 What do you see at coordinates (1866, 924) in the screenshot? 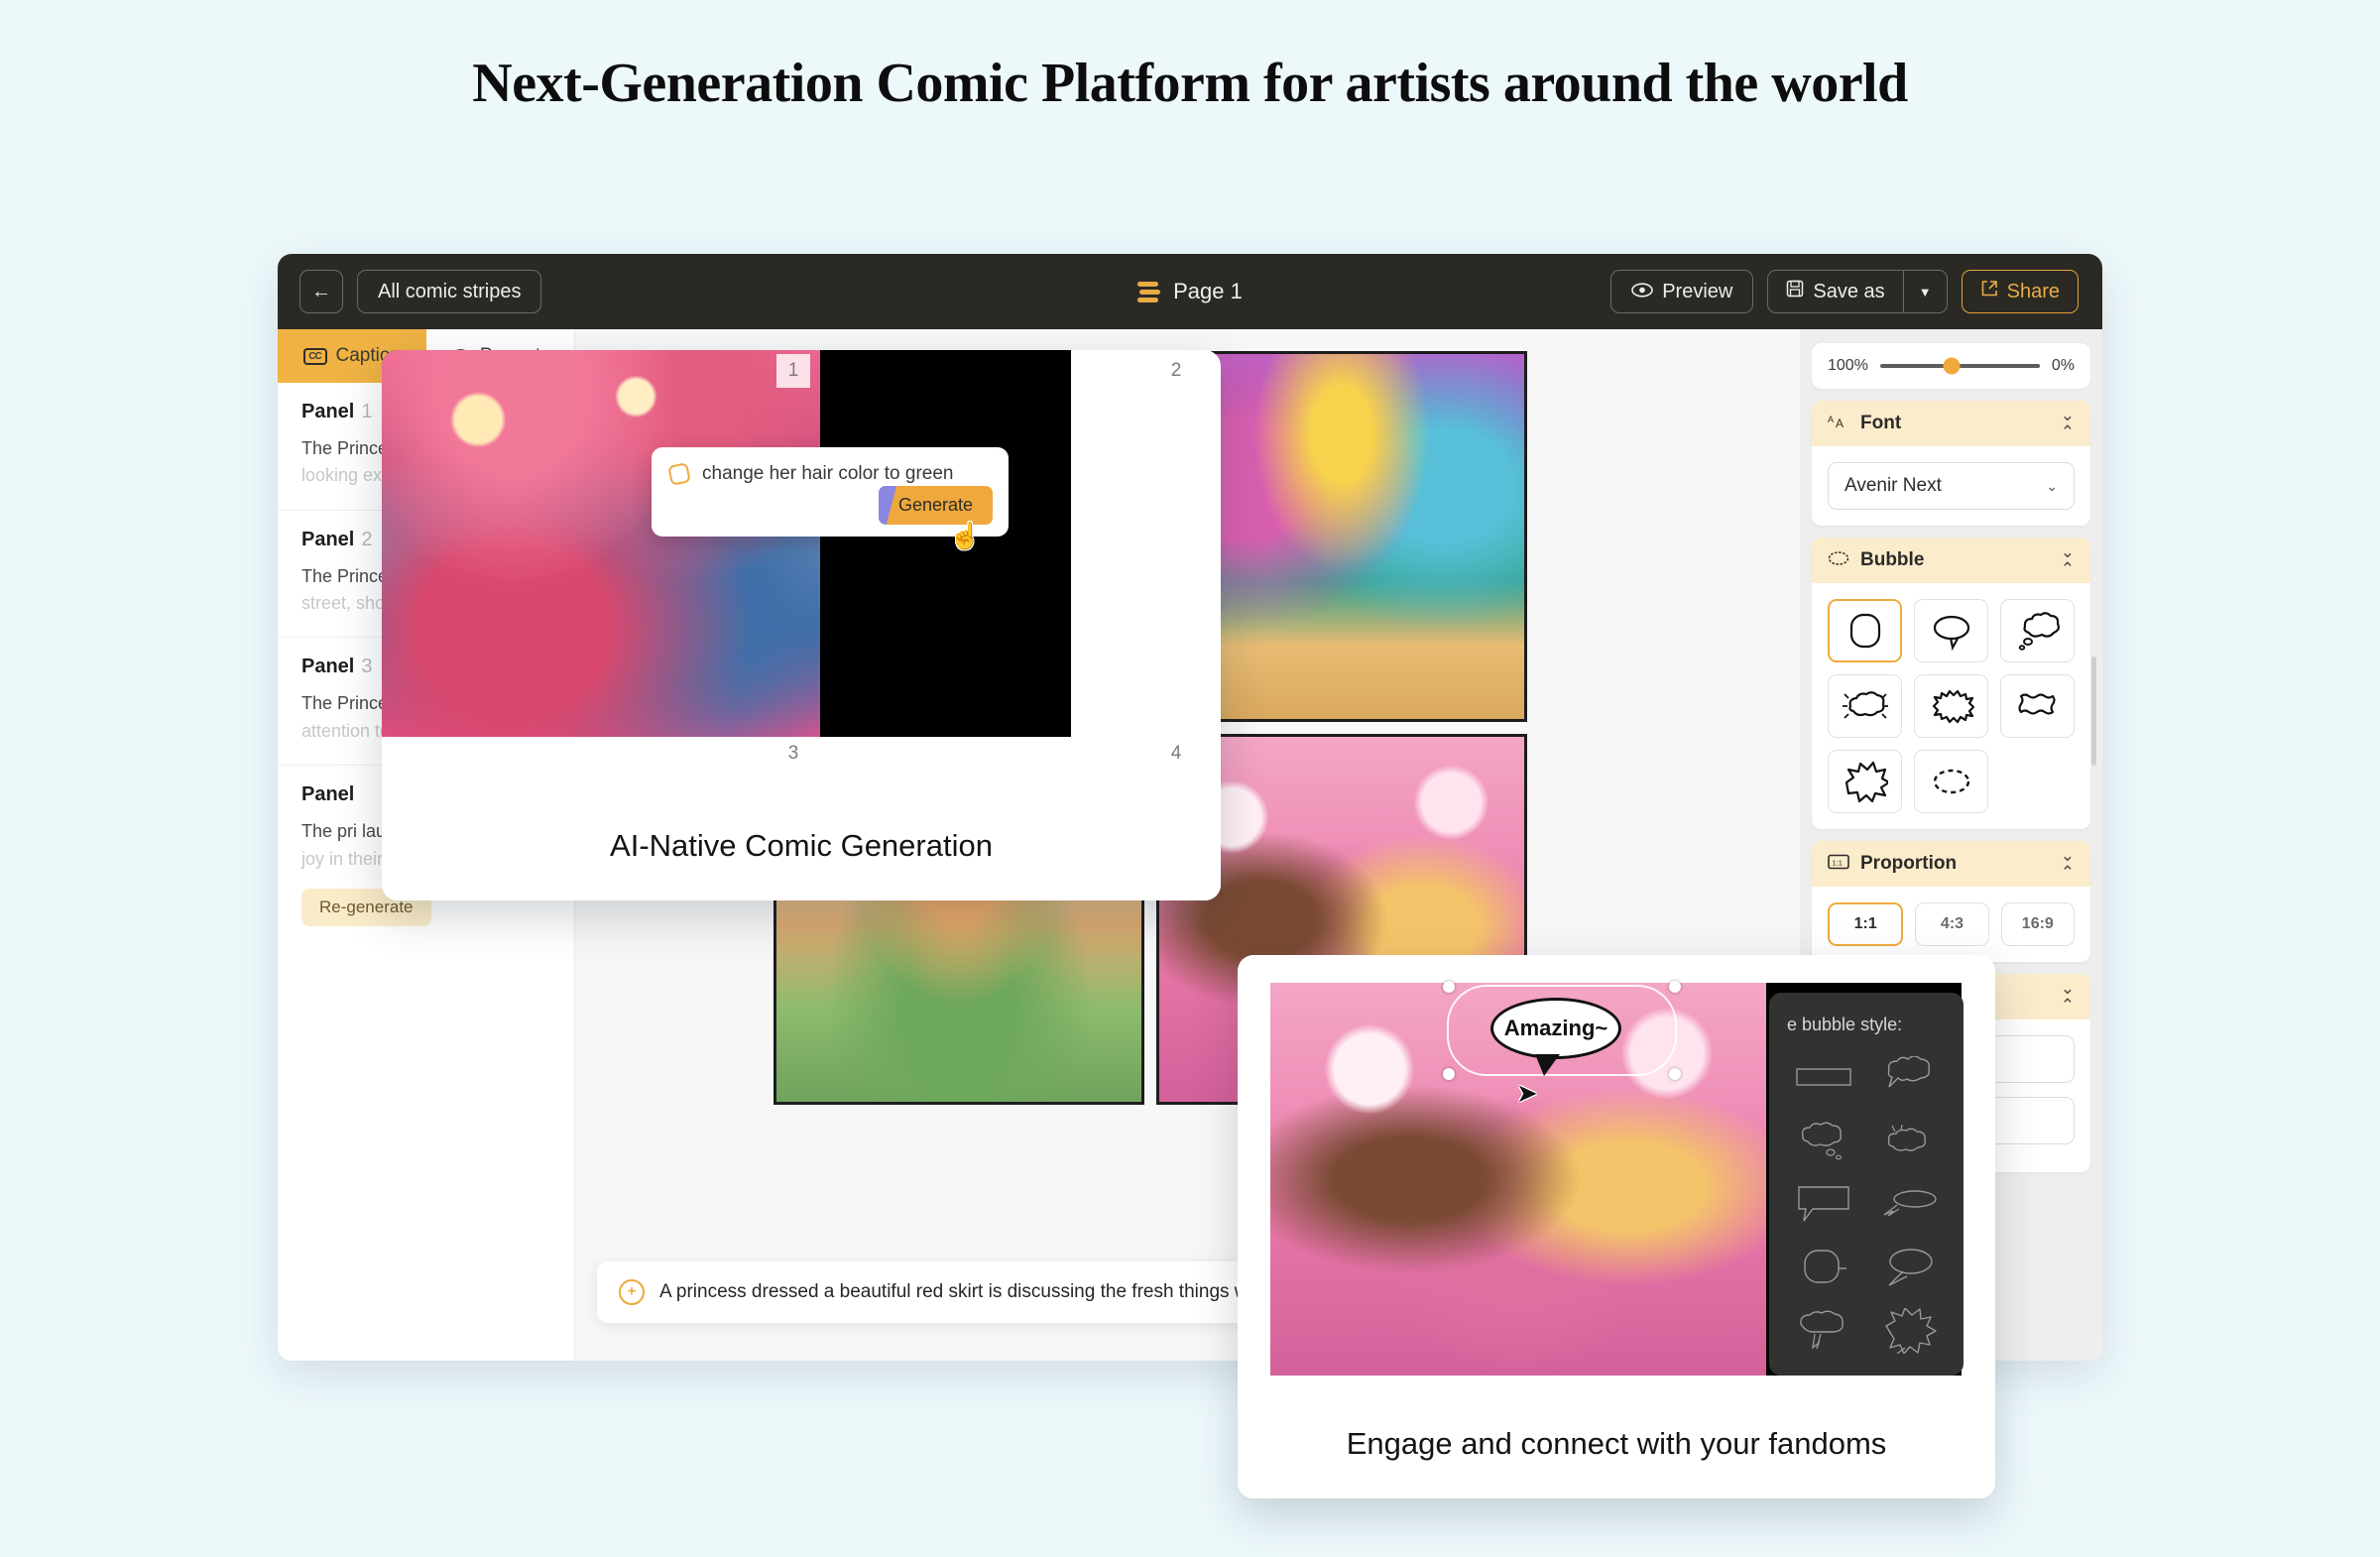
I see `proportion-1-1: 1:1` at bounding box center [1866, 924].